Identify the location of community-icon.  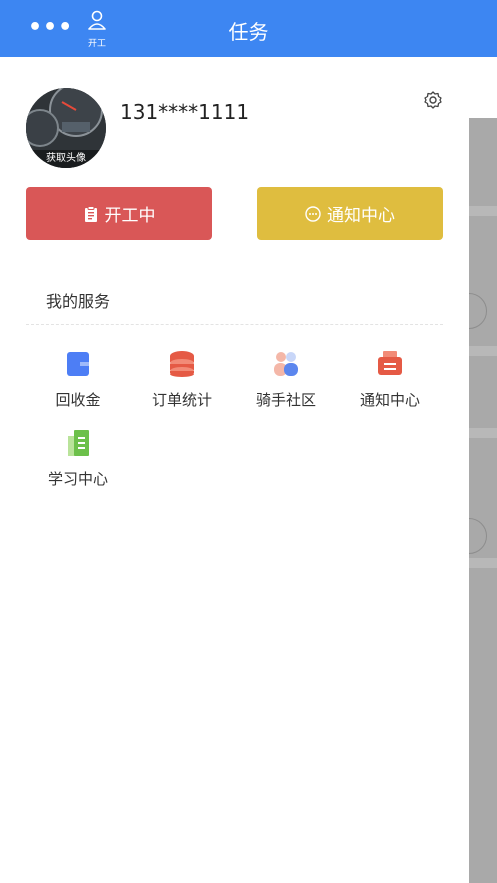
(286, 364).